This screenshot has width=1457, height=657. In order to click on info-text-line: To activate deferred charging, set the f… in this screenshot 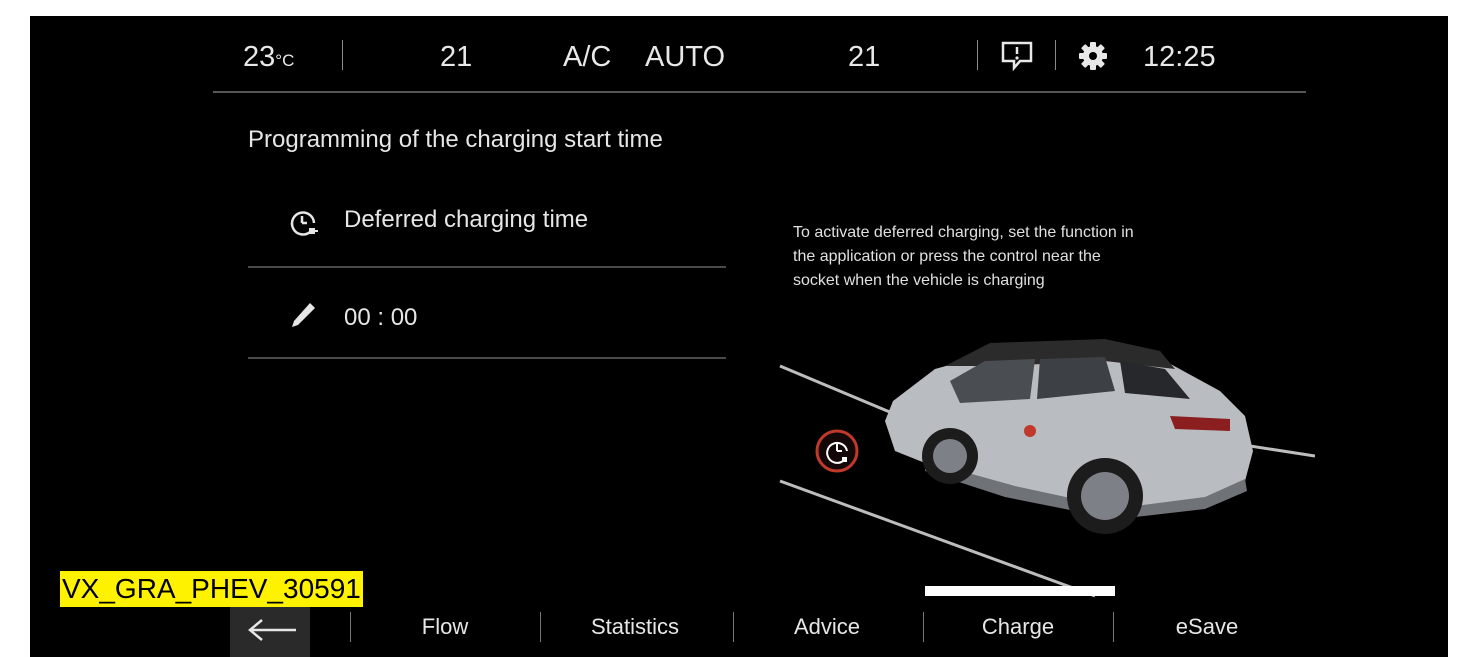, I will do `click(963, 232)`.